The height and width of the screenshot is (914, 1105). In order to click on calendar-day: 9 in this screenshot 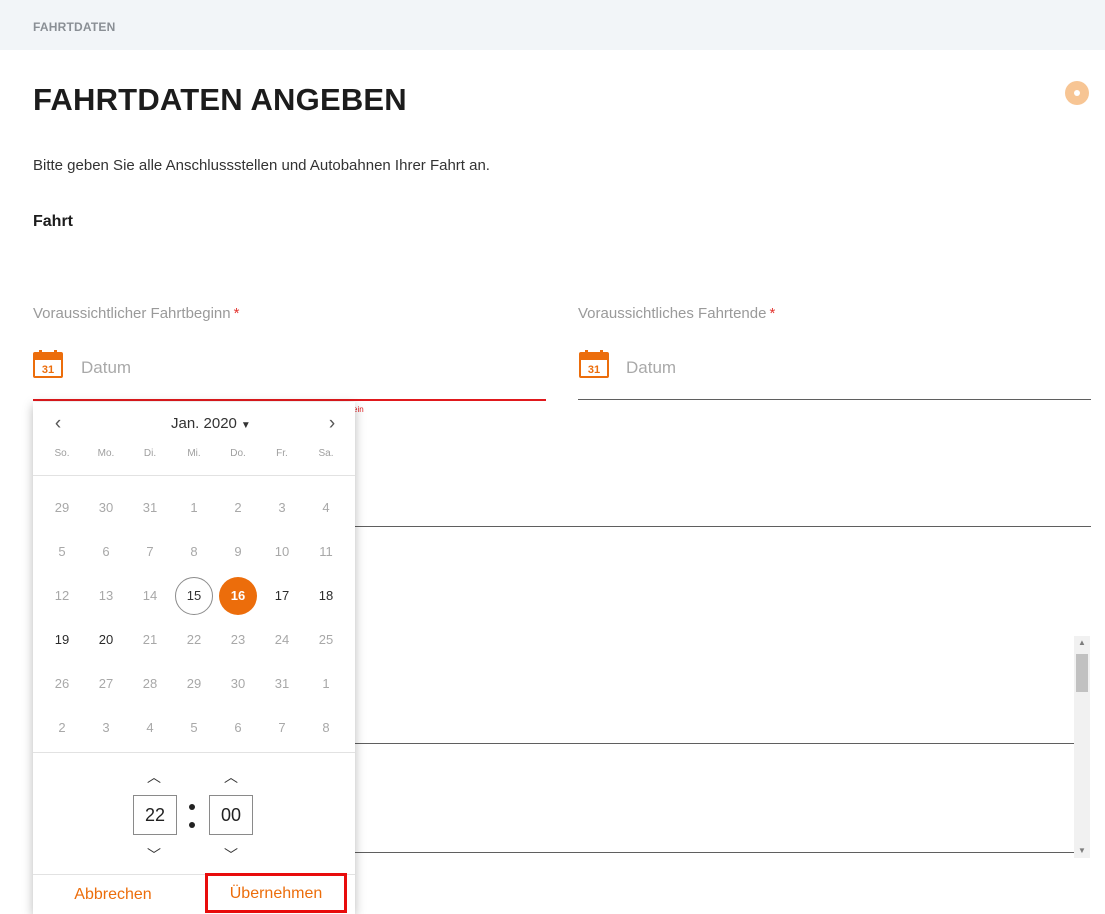, I will do `click(238, 552)`.